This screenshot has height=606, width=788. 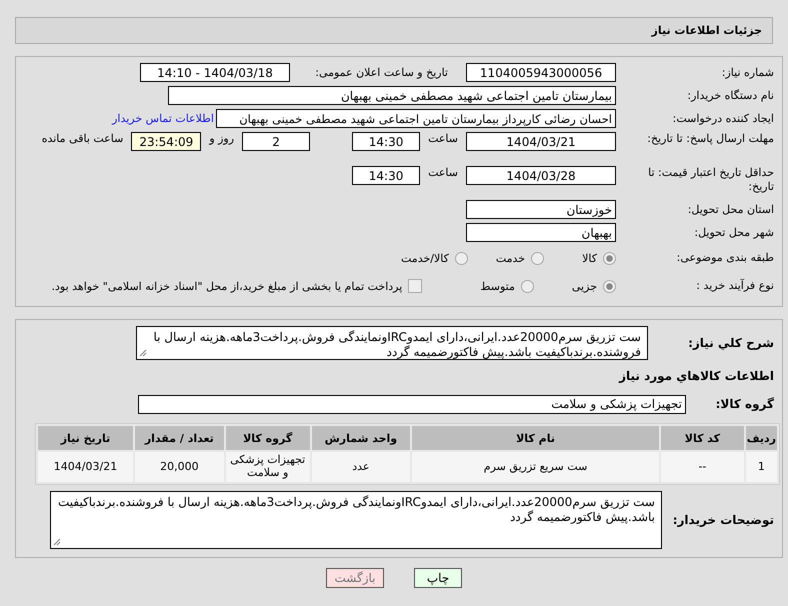 What do you see at coordinates (723, 119) in the screenshot?
I see `field-label: ایجاد کننده درخواست:` at bounding box center [723, 119].